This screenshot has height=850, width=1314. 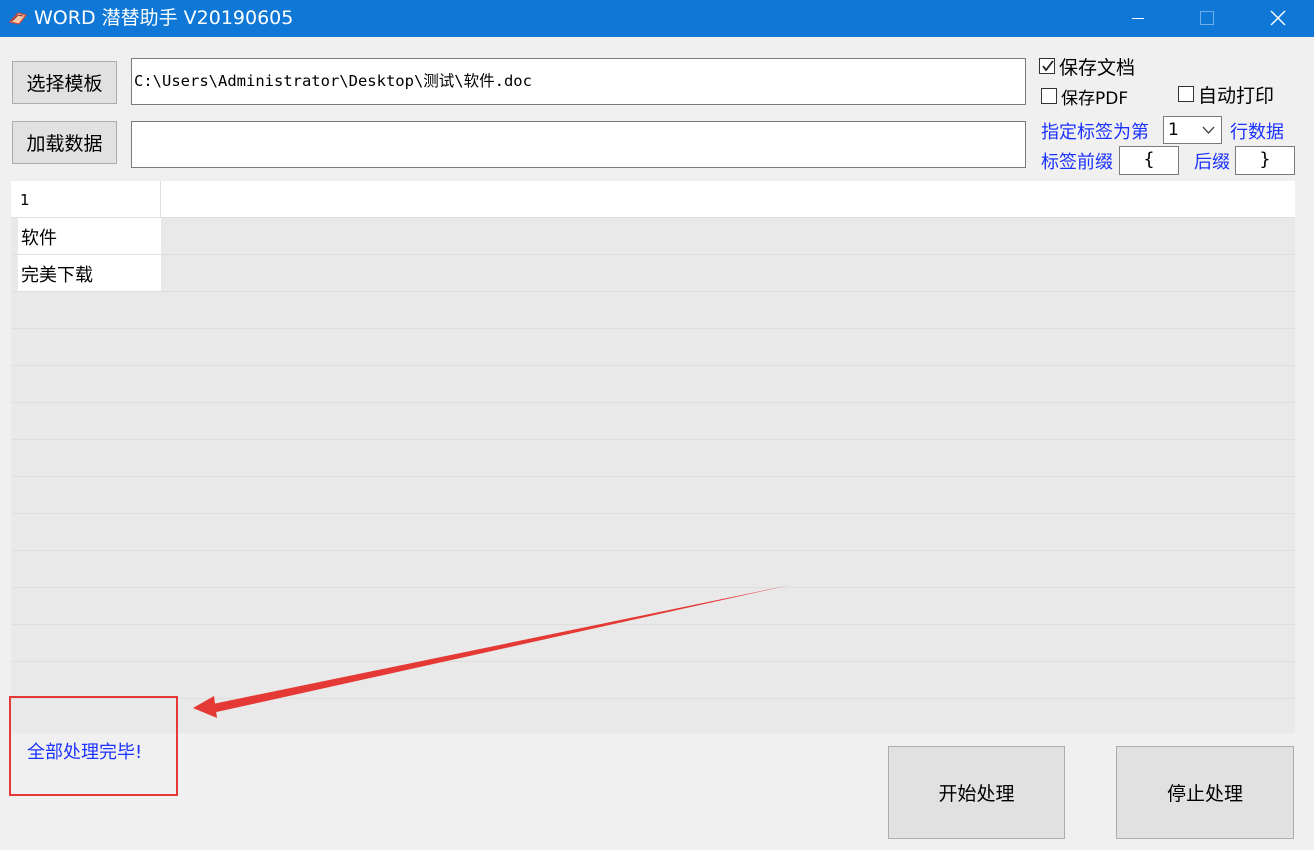 I want to click on save-doc-checkbox-box, so click(x=1047, y=66).